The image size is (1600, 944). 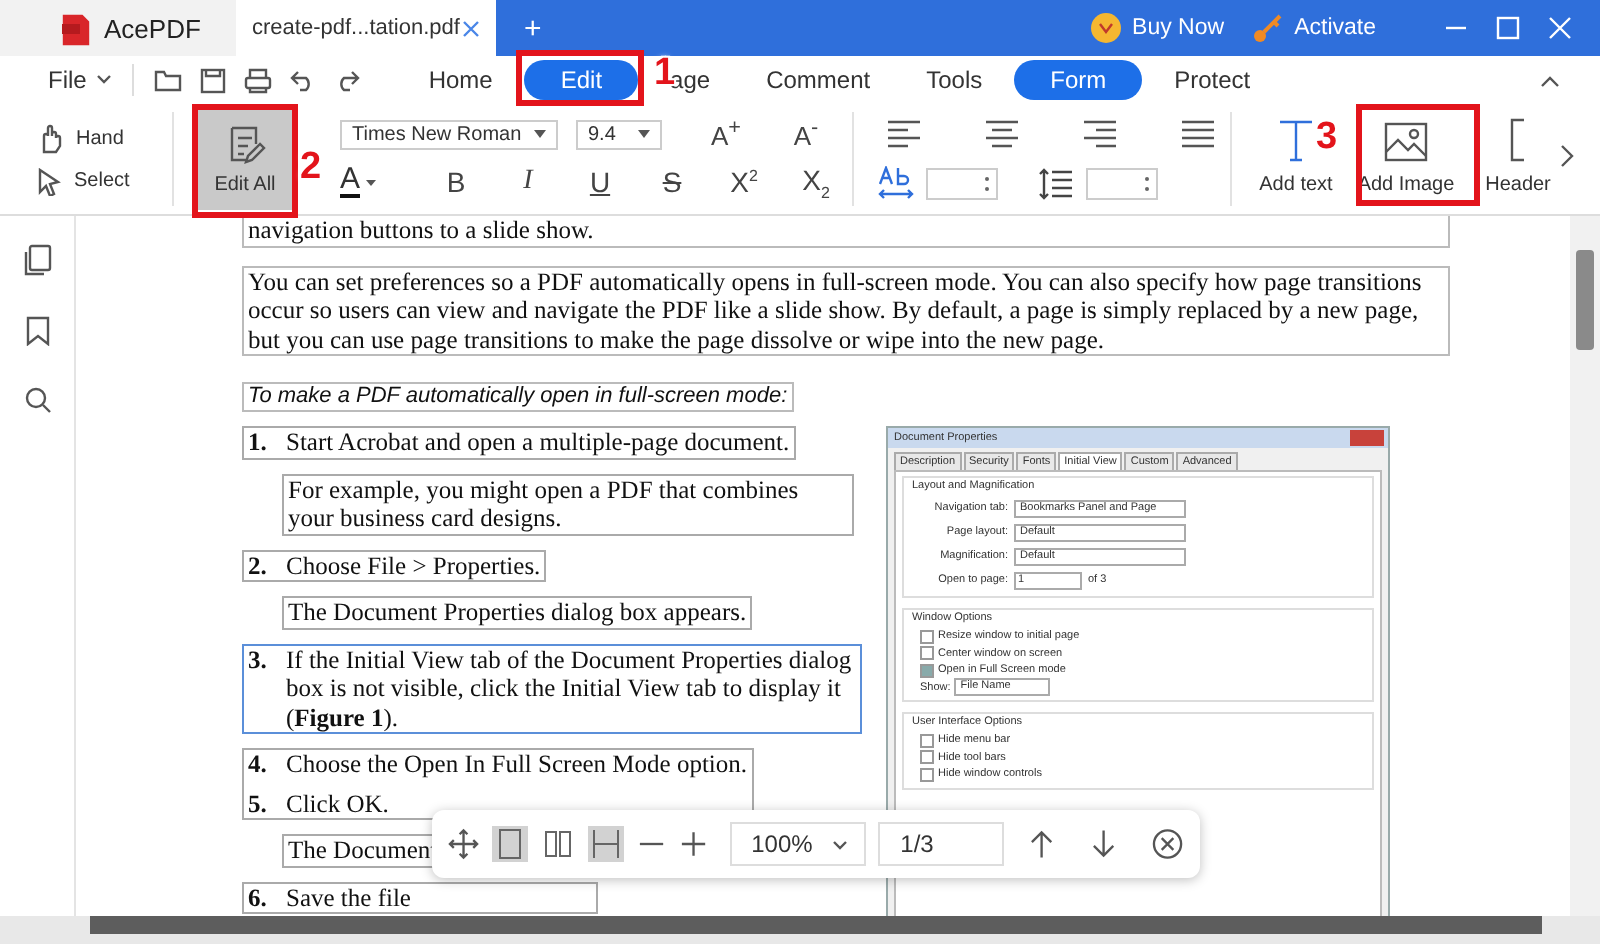 What do you see at coordinates (1268, 28) in the screenshot?
I see `key-icon` at bounding box center [1268, 28].